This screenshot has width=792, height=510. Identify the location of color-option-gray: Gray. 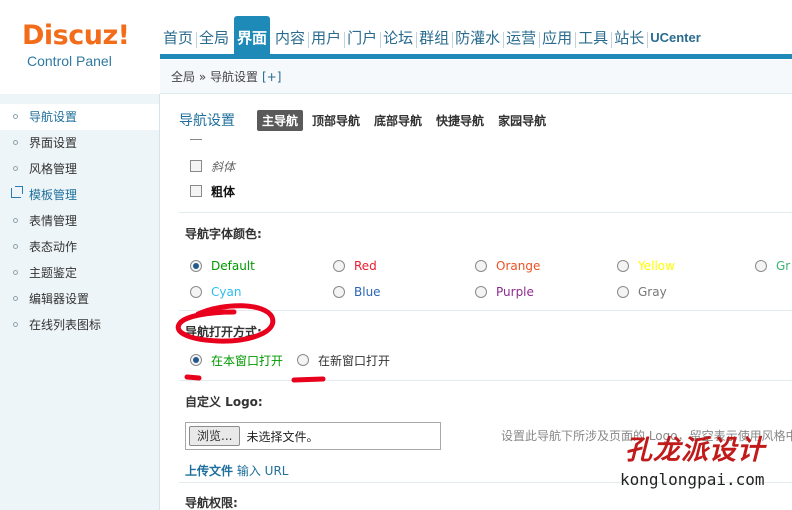
(642, 292).